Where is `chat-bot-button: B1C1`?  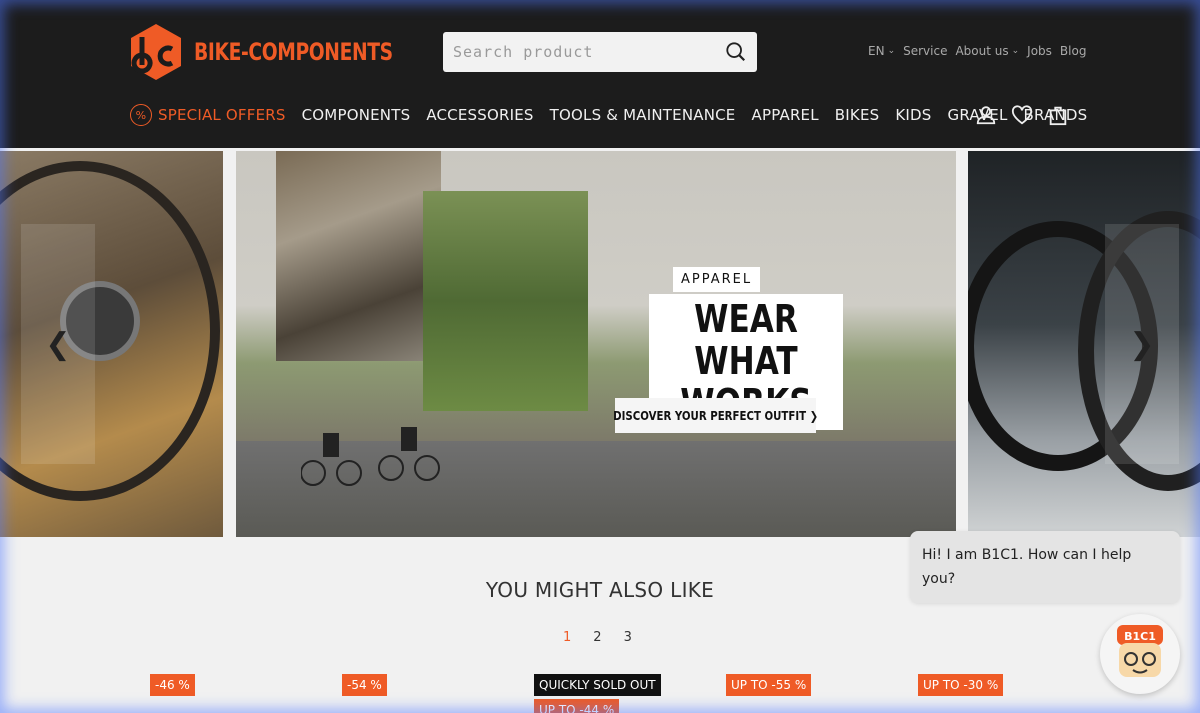
chat-bot-button: B1C1 is located at coordinates (1140, 654).